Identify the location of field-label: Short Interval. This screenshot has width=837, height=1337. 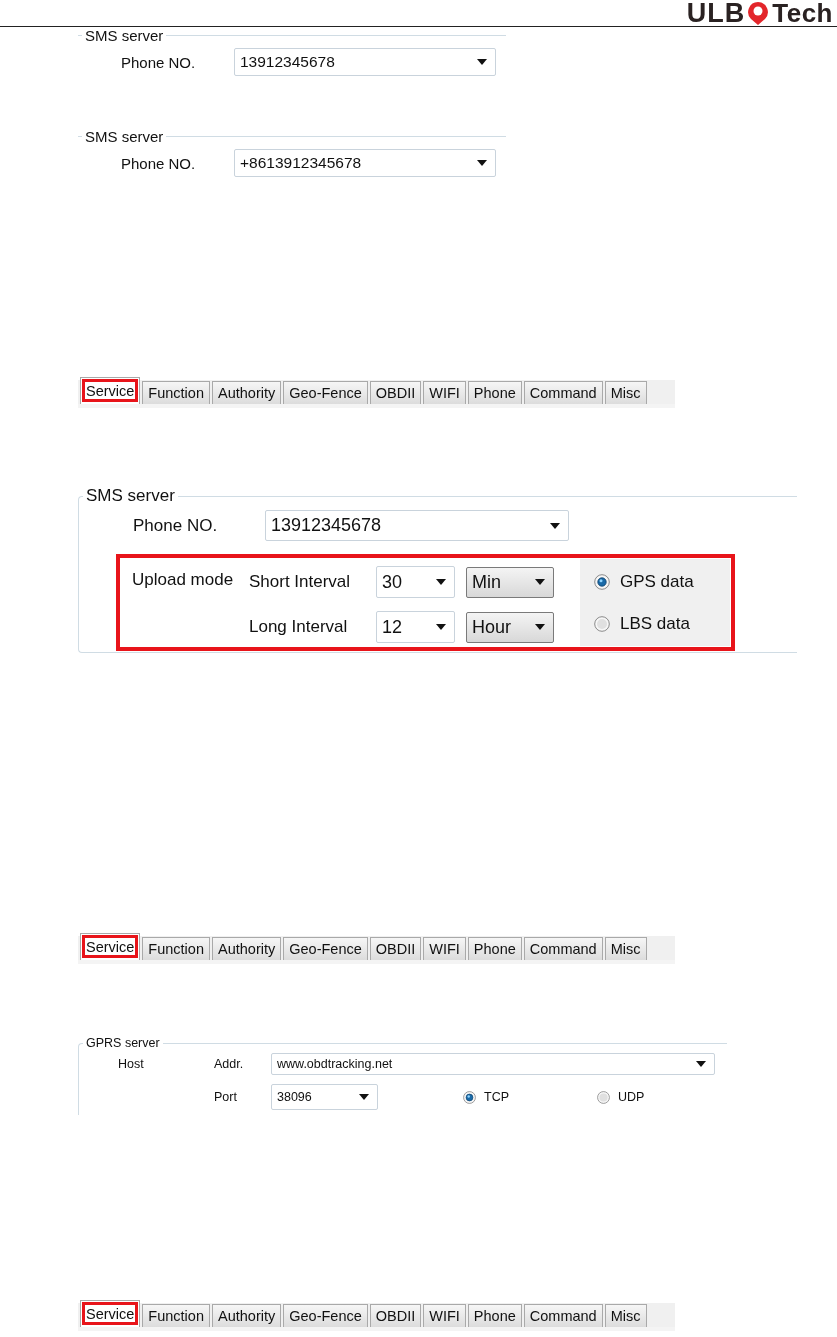
(300, 582).